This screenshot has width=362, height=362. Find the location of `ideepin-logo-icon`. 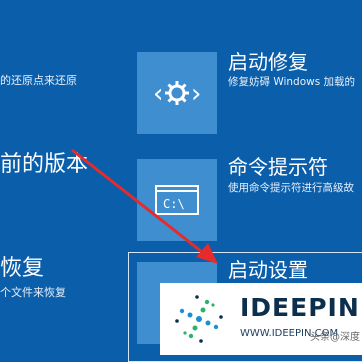

ideepin-logo-icon is located at coordinates (199, 319).